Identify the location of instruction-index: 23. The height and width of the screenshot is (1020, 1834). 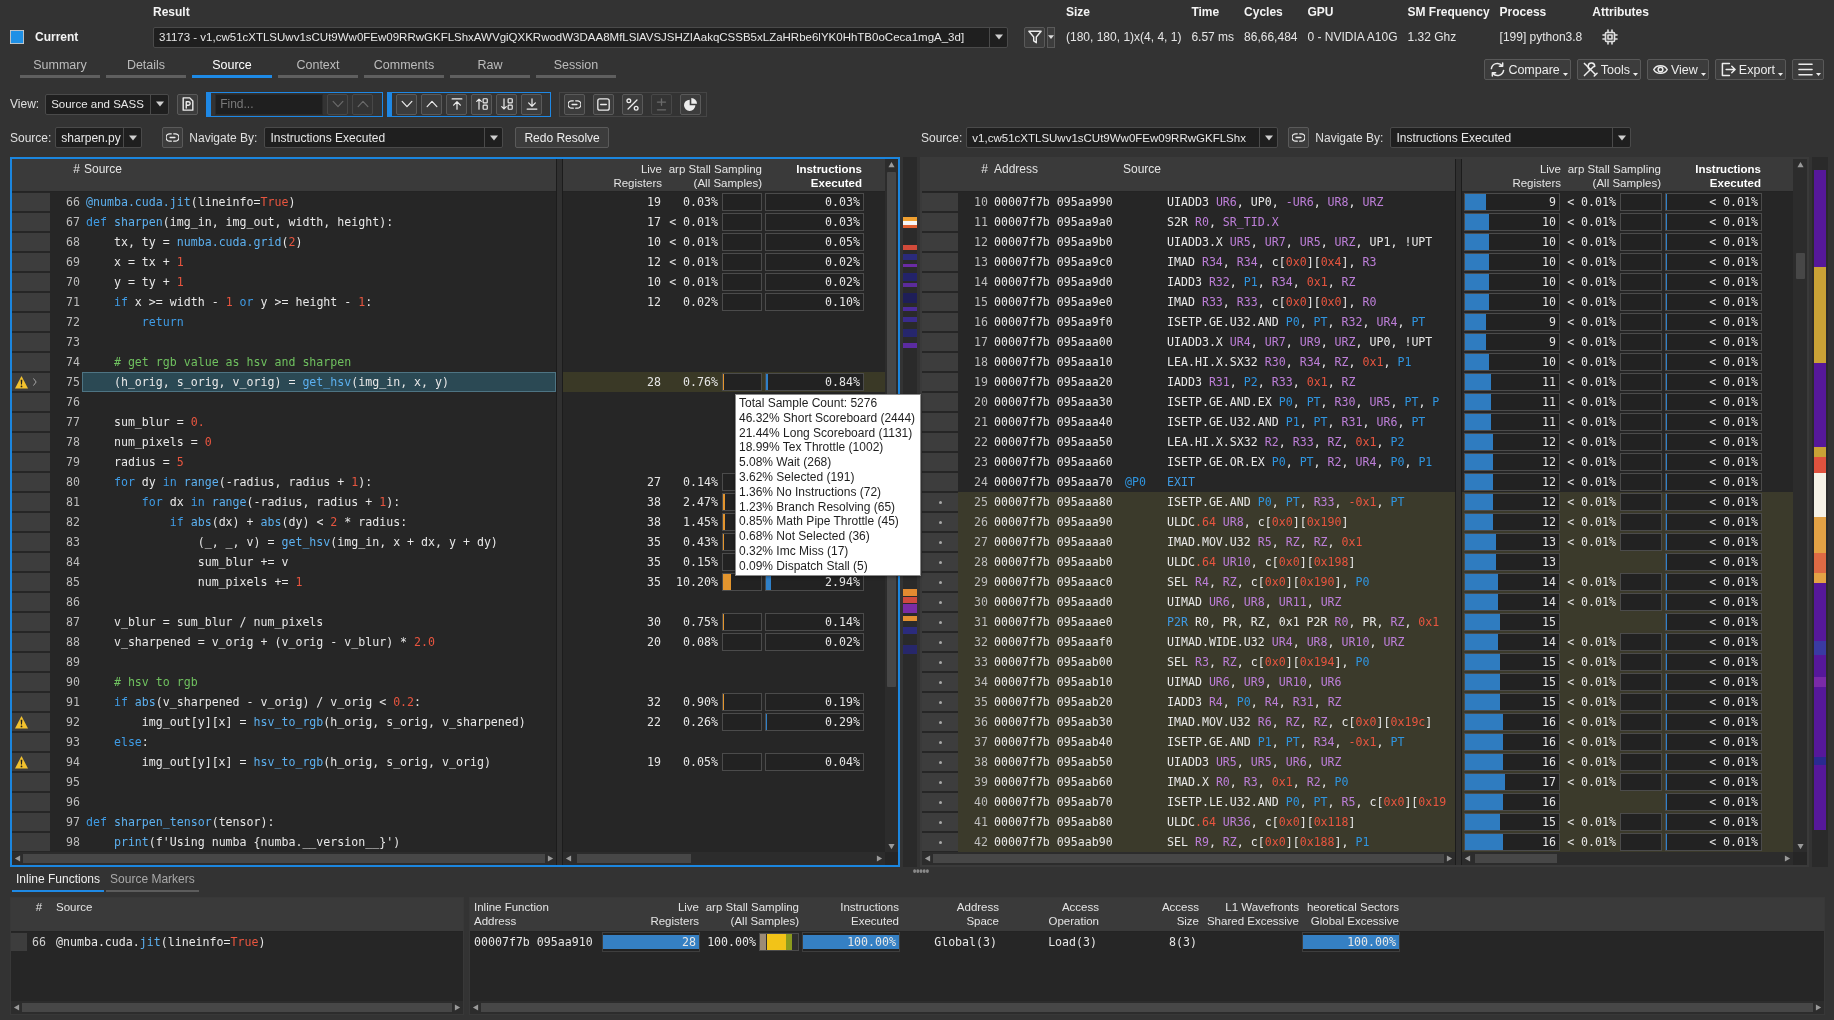
(981, 462).